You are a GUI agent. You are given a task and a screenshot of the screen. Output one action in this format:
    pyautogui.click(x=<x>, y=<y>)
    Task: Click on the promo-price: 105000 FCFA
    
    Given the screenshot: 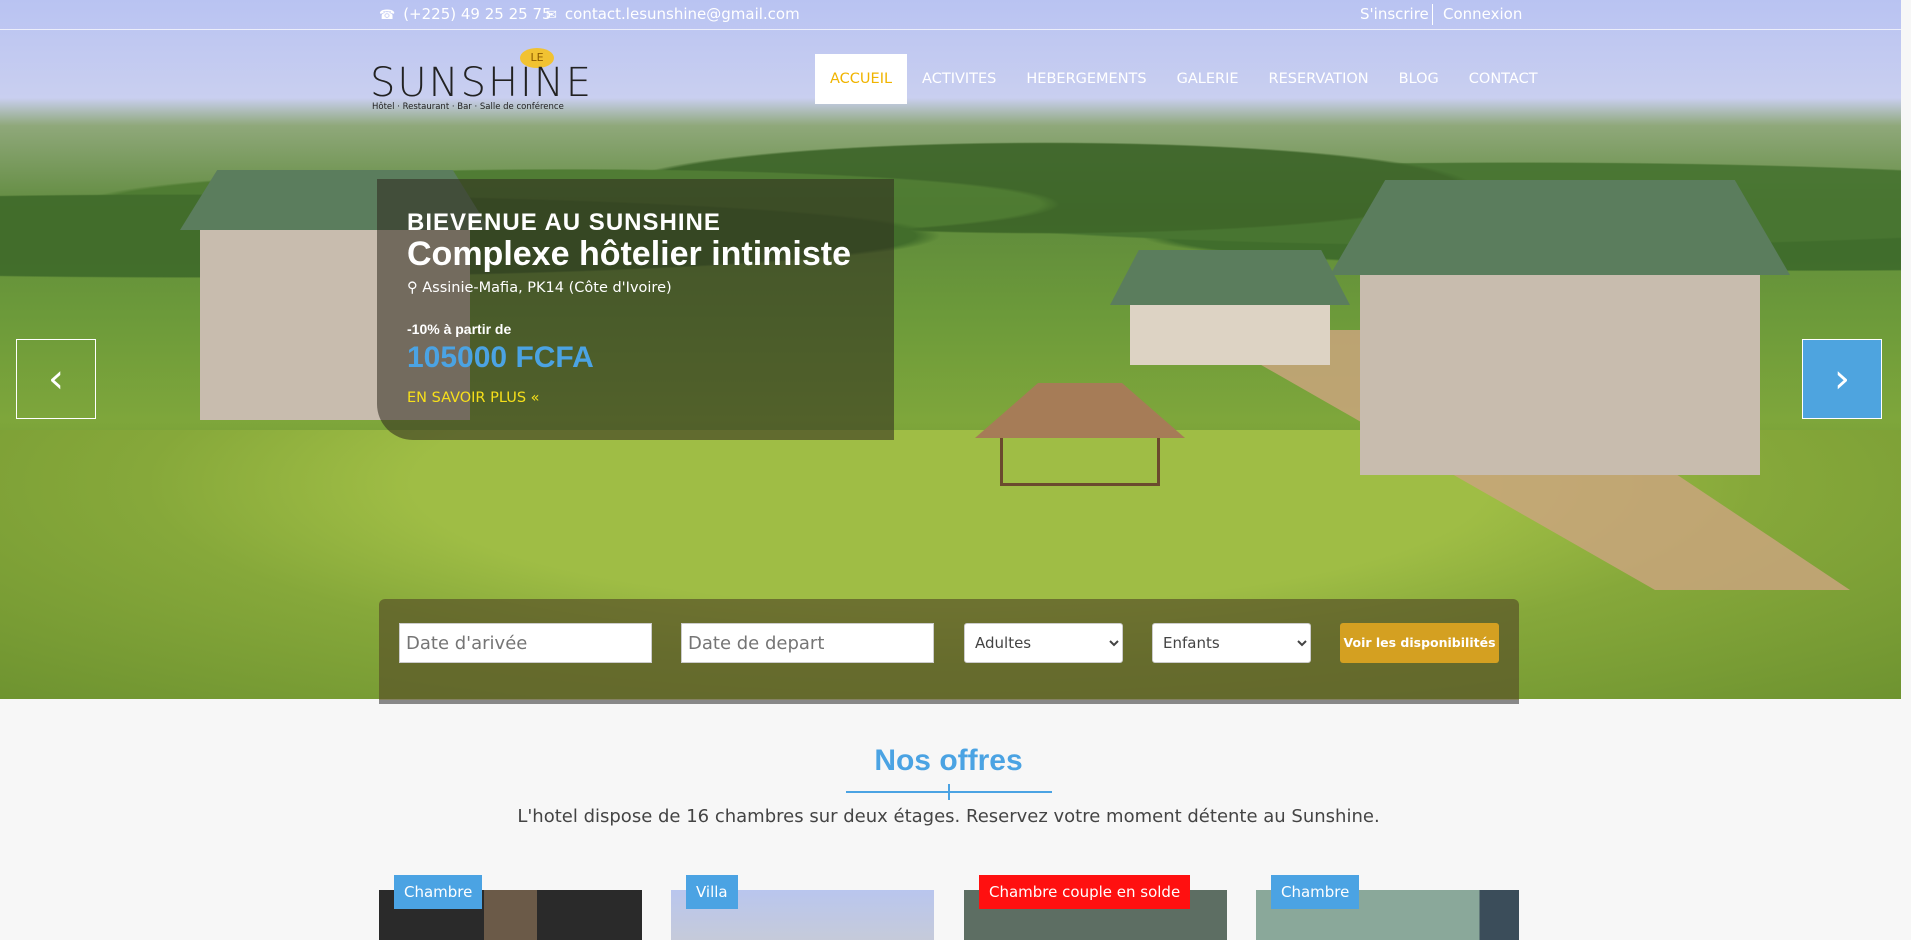 What is the action you would take?
    pyautogui.click(x=500, y=357)
    